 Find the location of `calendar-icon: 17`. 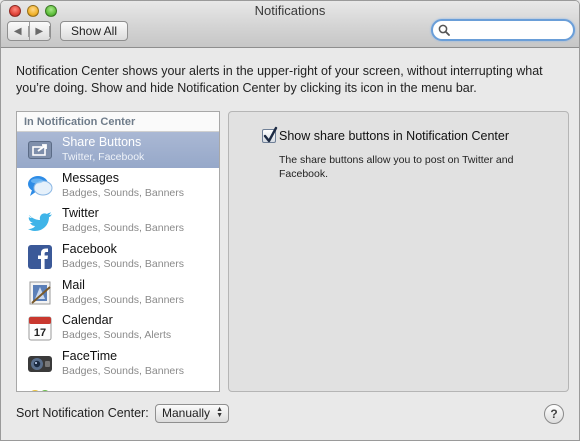

calendar-icon: 17 is located at coordinates (40, 328).